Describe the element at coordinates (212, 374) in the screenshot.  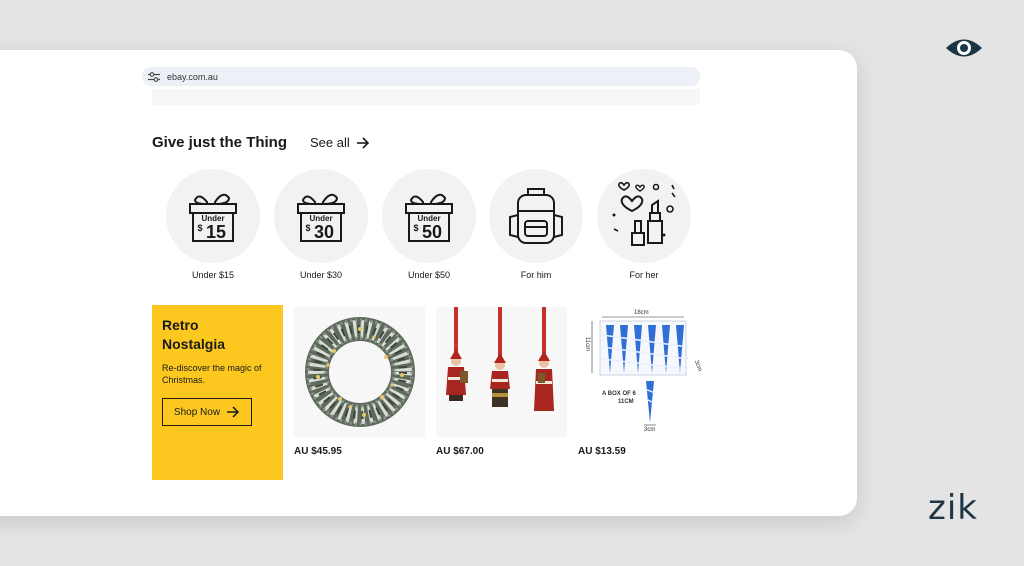
I see `promo-text: Re-discover the magic of Christmas.` at that location.